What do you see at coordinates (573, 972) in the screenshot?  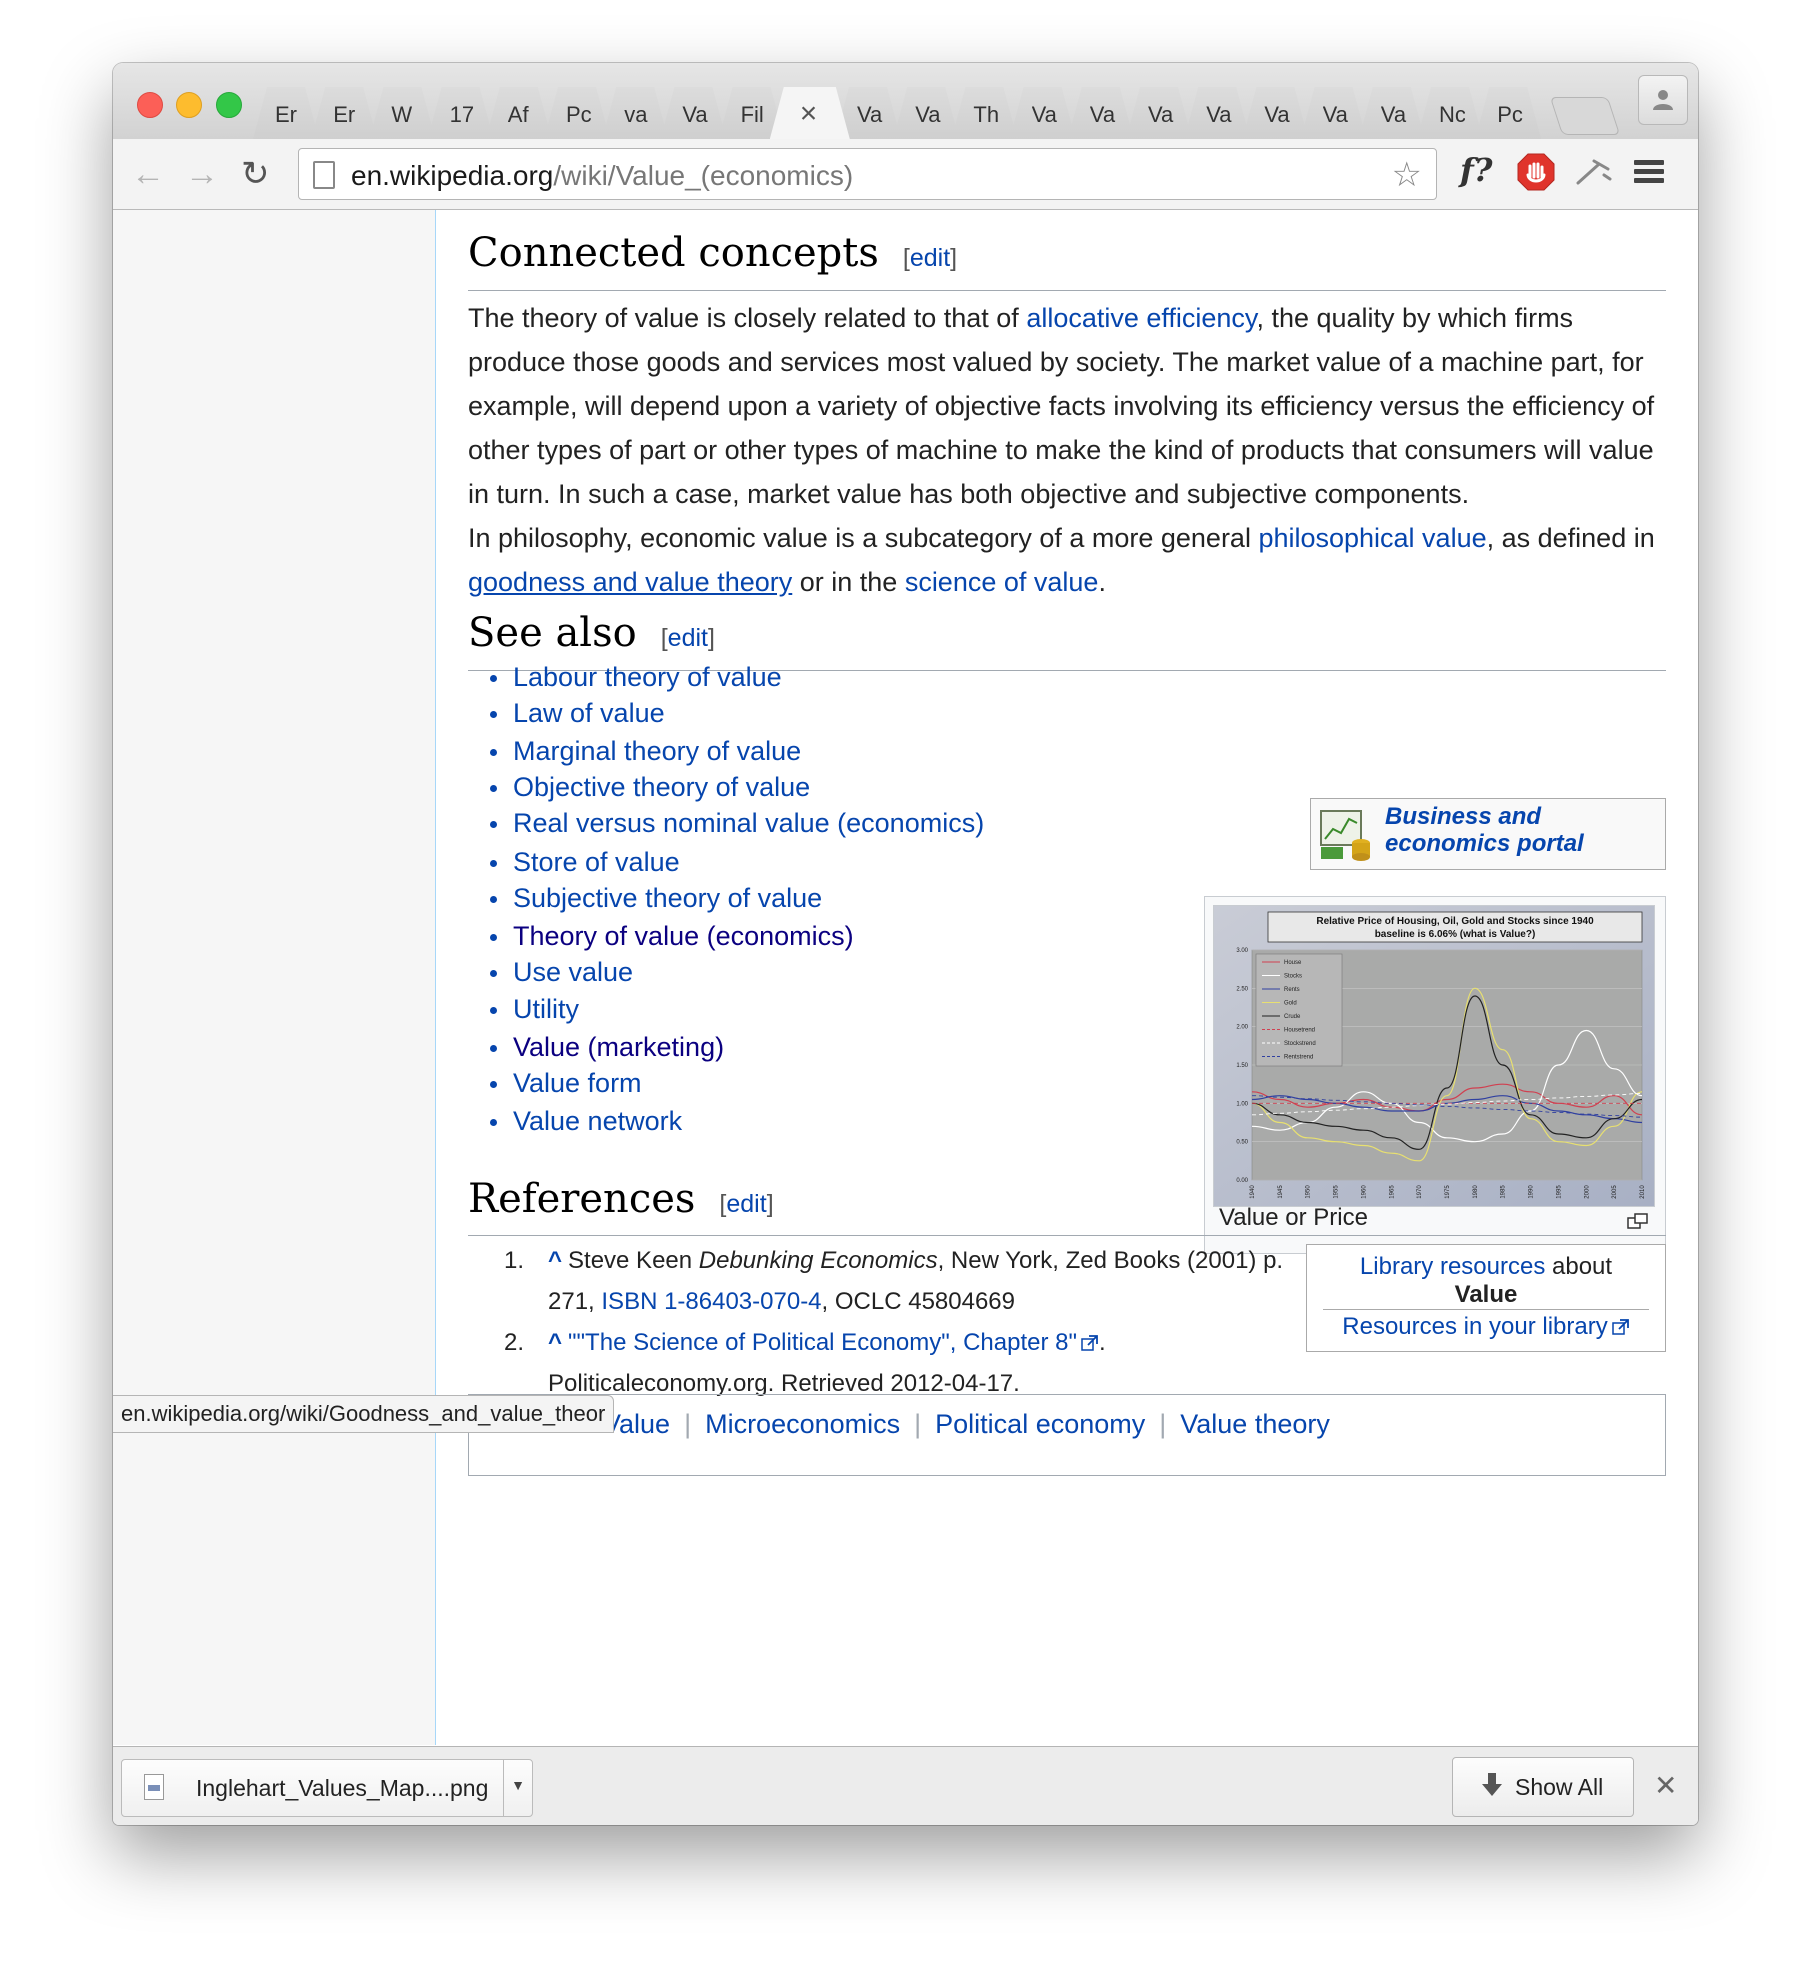 I see `see-also-link: Use value` at bounding box center [573, 972].